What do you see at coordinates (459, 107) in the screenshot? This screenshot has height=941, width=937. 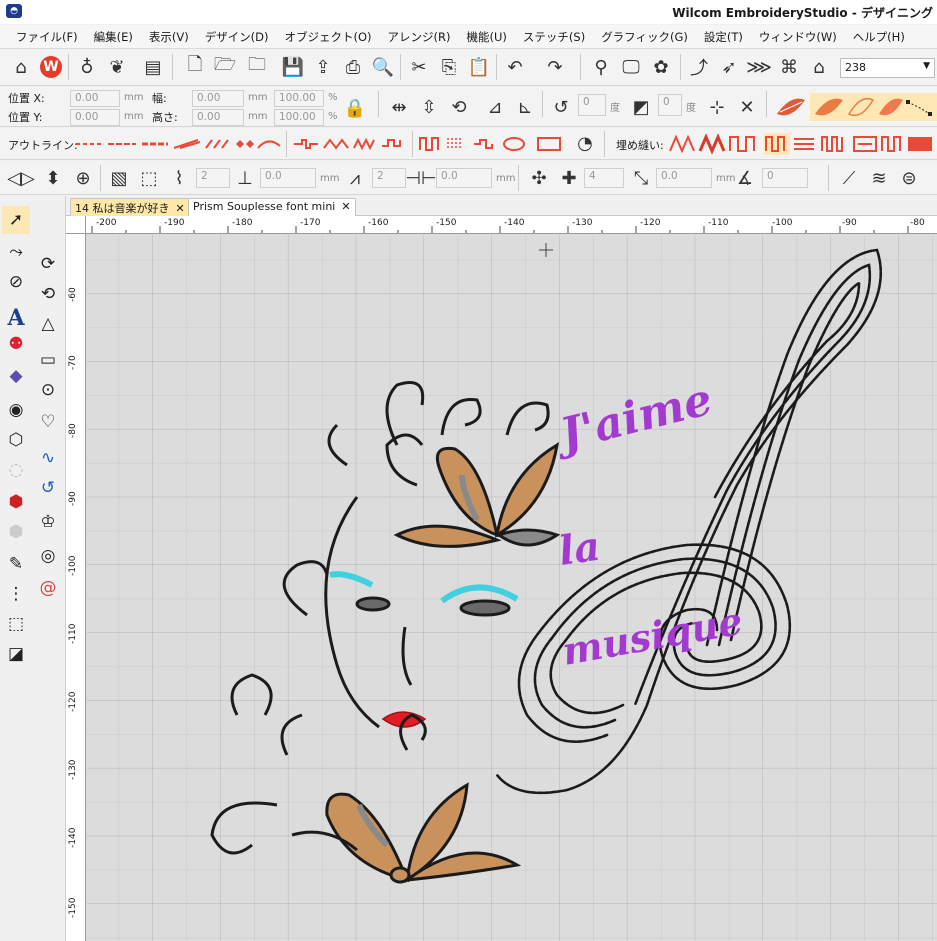 I see `rotate-tool-icon: ⟲` at bounding box center [459, 107].